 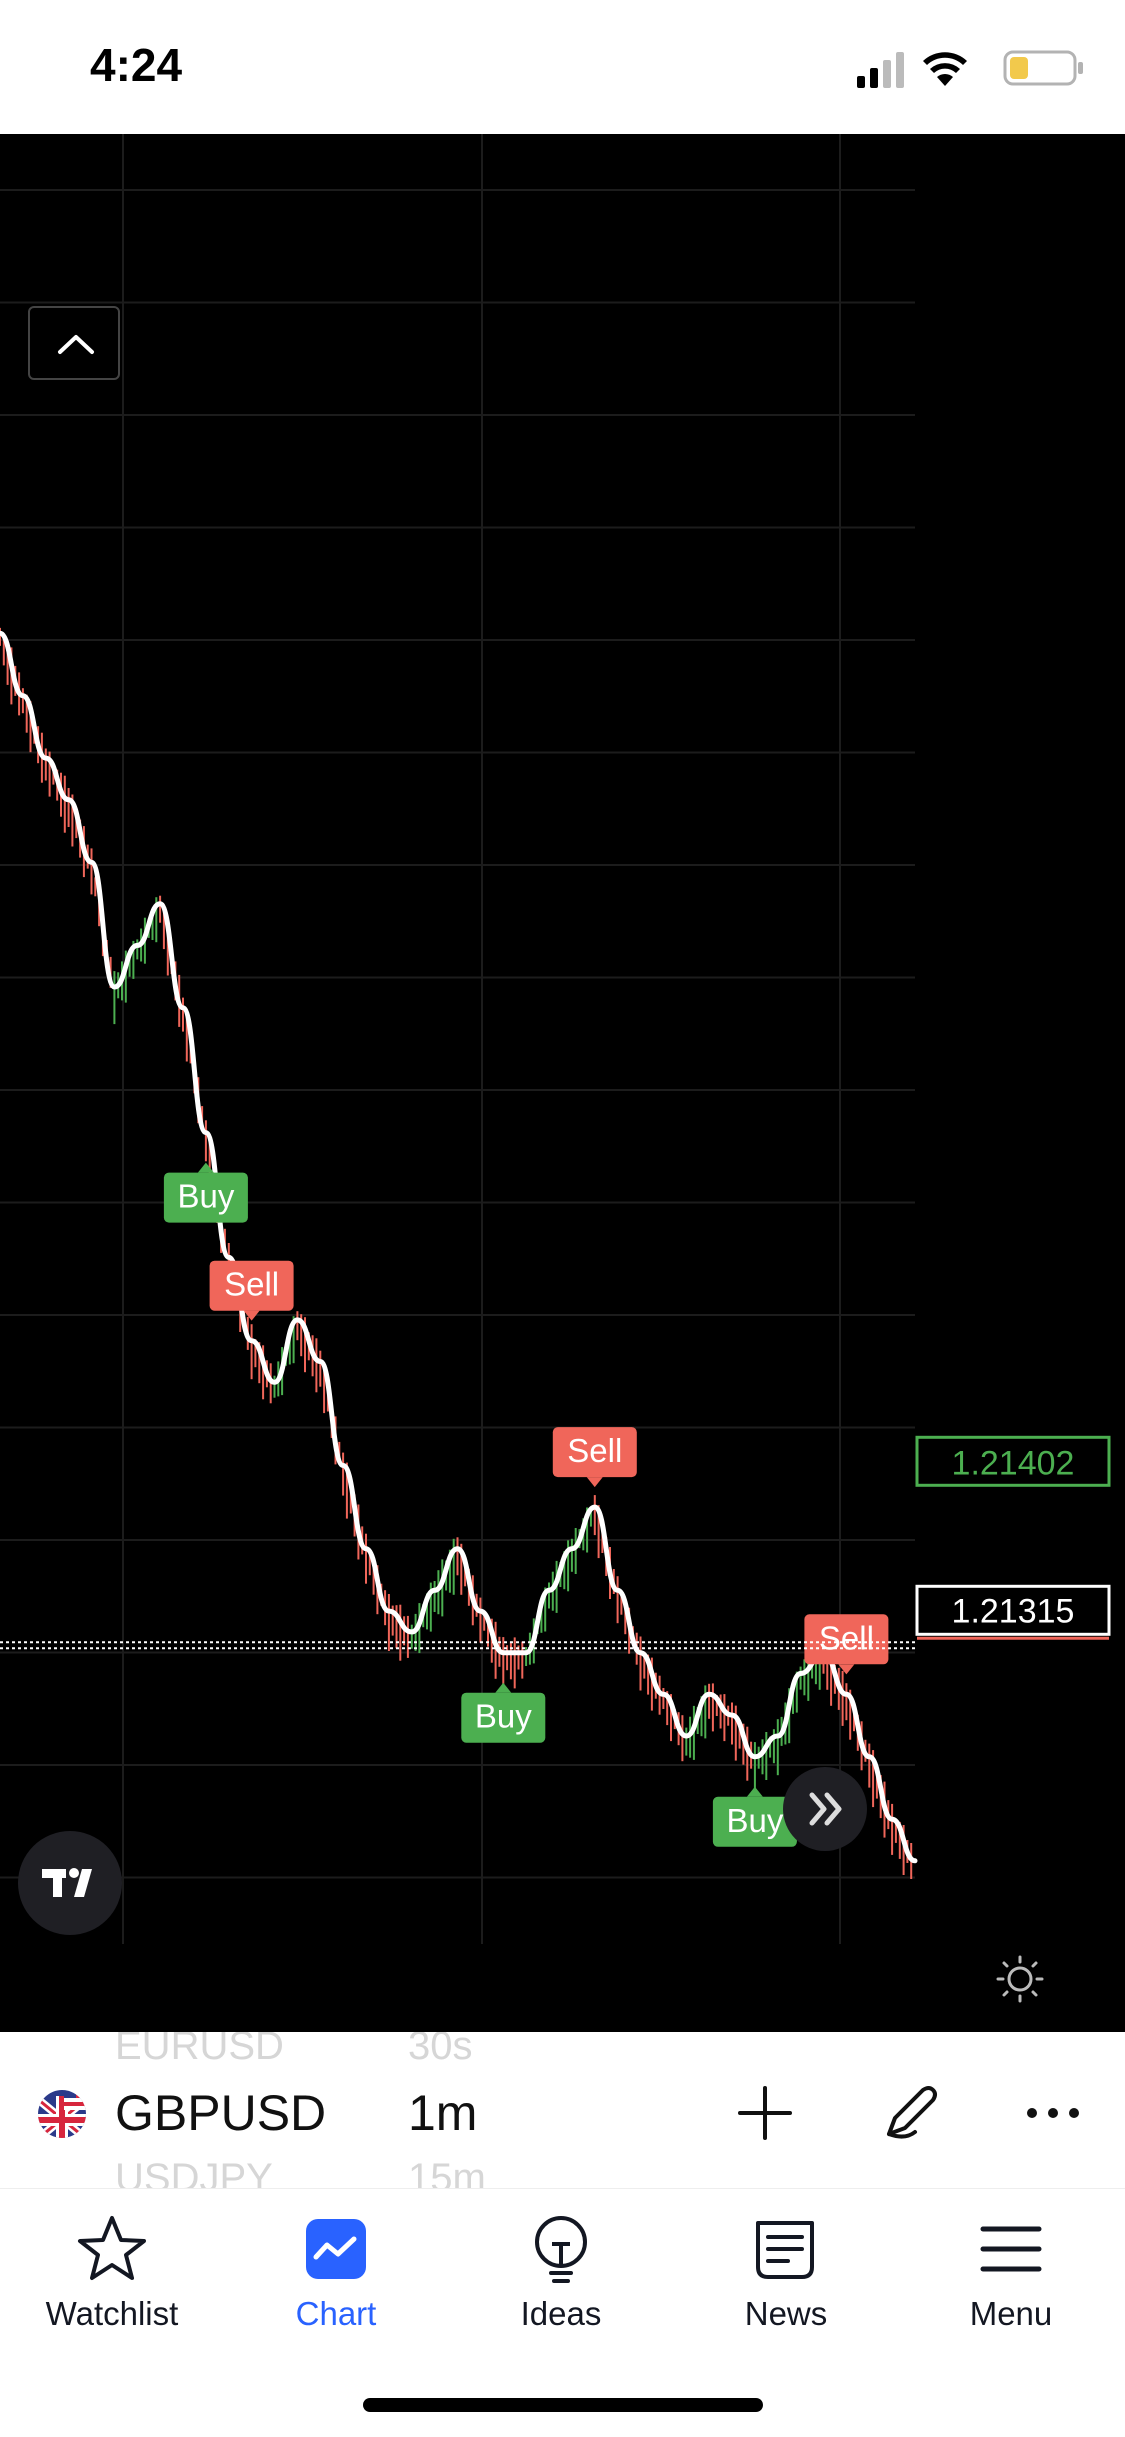 I want to click on plus-icon, so click(x=765, y=2113).